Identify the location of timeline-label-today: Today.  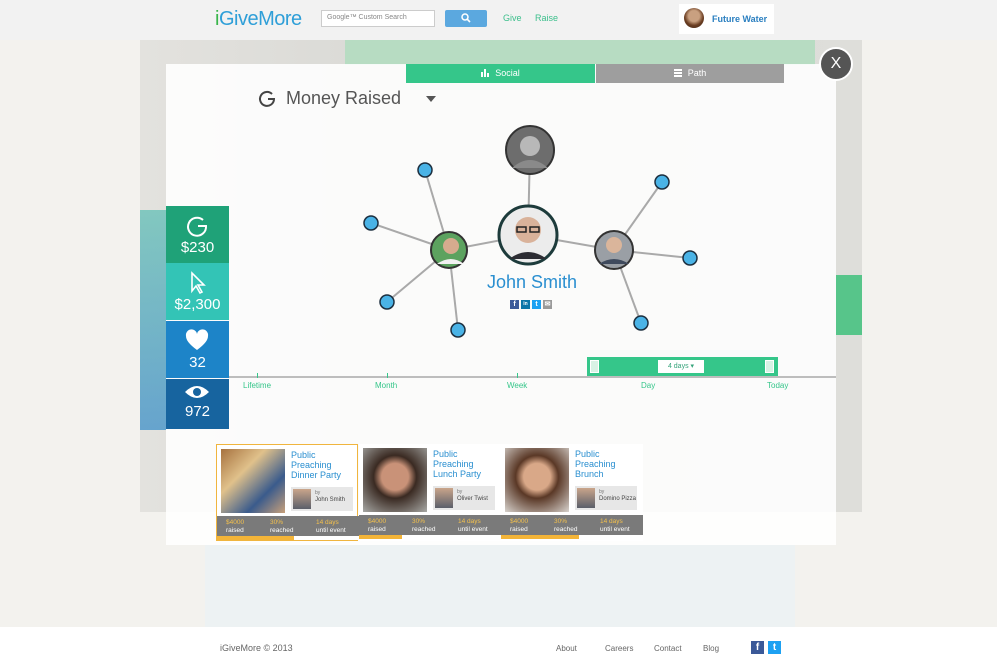
(777, 385).